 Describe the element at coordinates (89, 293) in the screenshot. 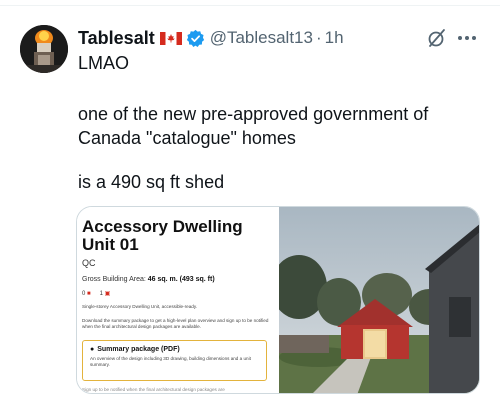

I see `bed-icon: ■` at that location.